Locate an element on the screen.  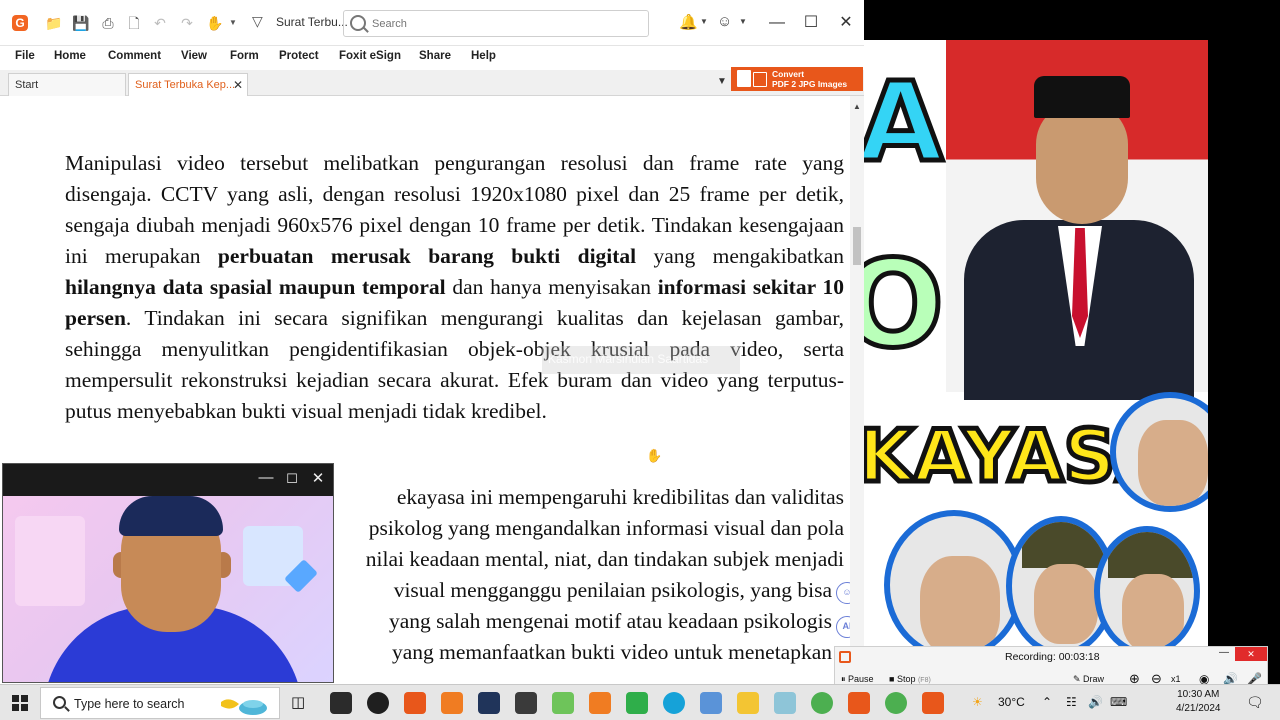
file-explorer-icon is located at coordinates (748, 703).